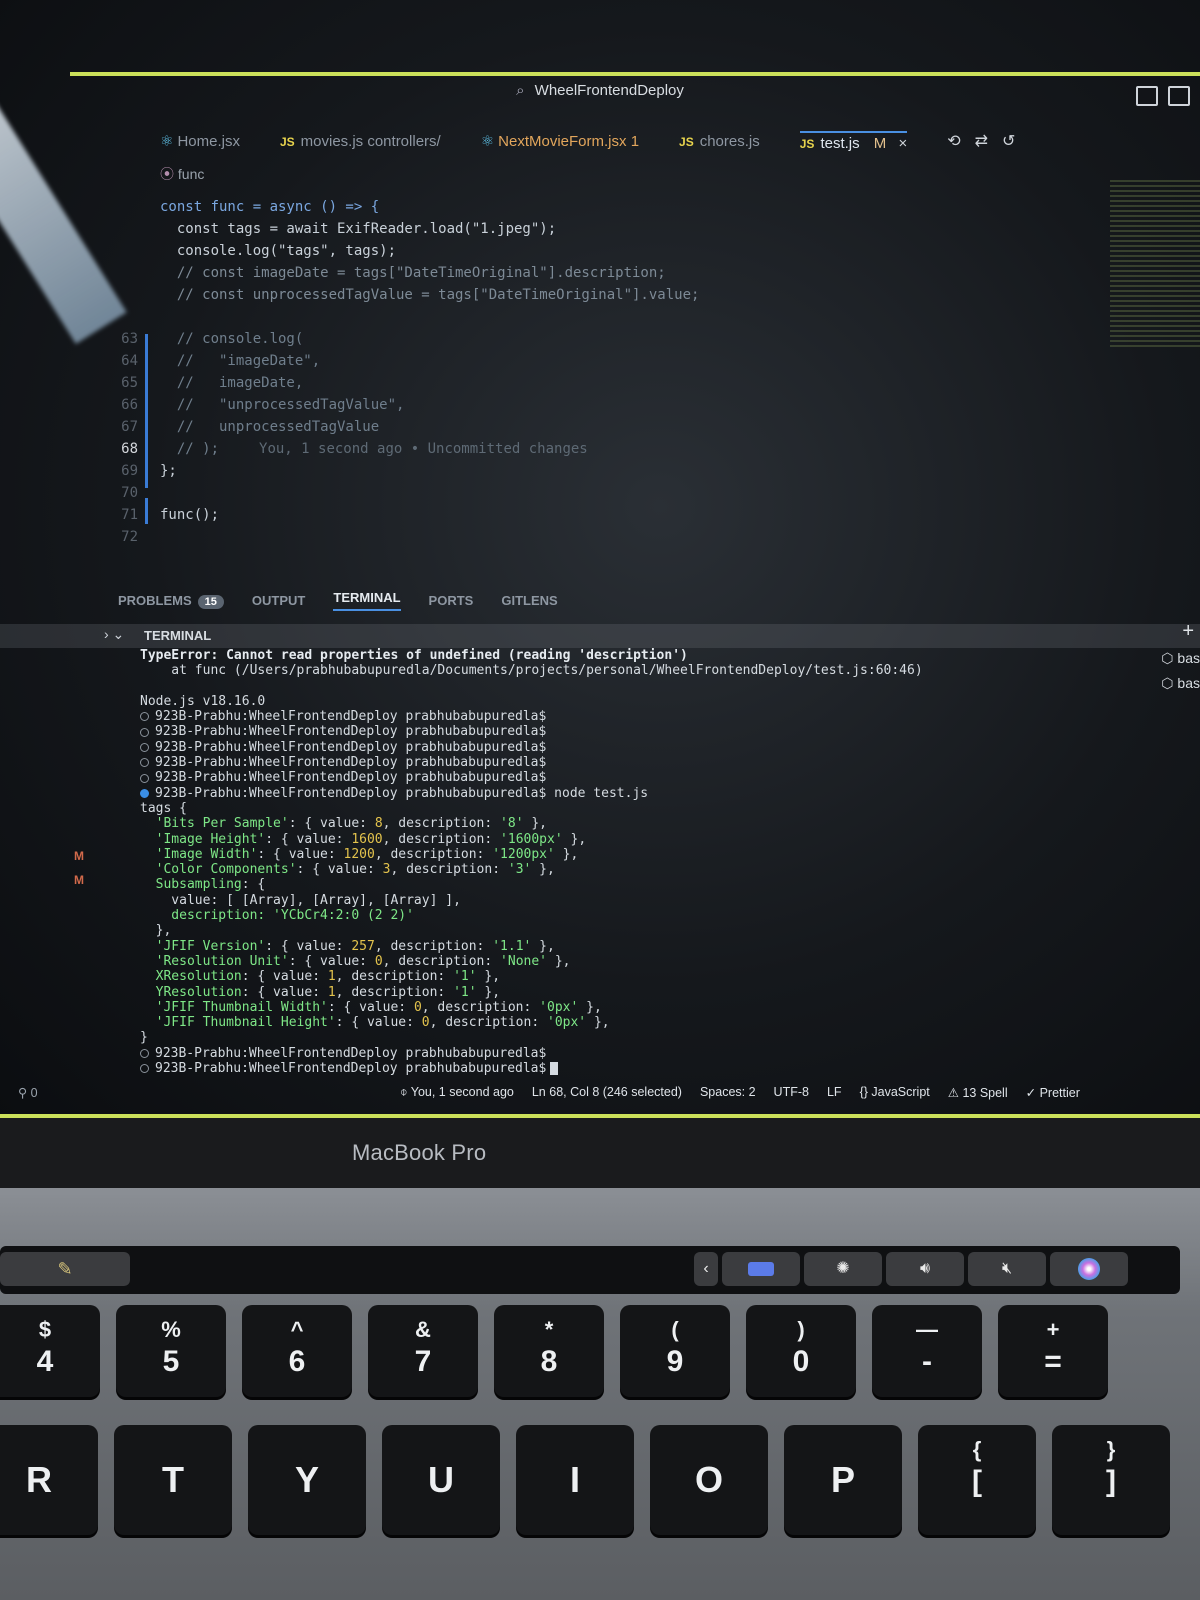 This screenshot has height=1600, width=1200. Describe the element at coordinates (129, 493) in the screenshot. I see `line-number: 70` at that location.